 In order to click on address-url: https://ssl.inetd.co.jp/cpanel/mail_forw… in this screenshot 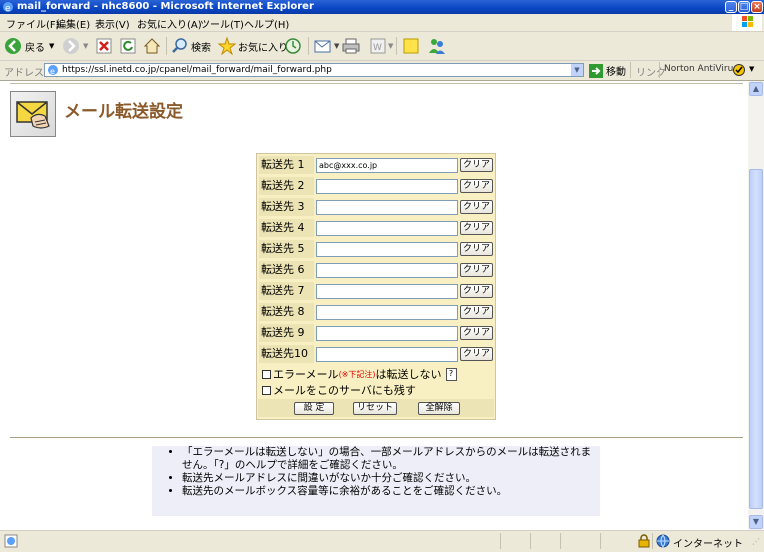, I will do `click(197, 70)`.